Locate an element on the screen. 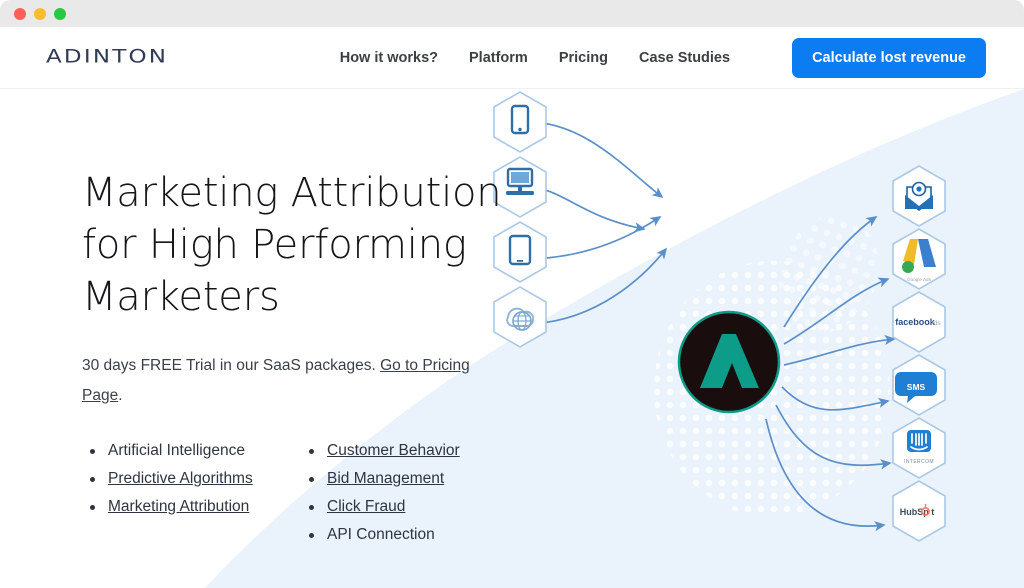  hero-title-line-2: for High Performing is located at coordinates (274, 245).